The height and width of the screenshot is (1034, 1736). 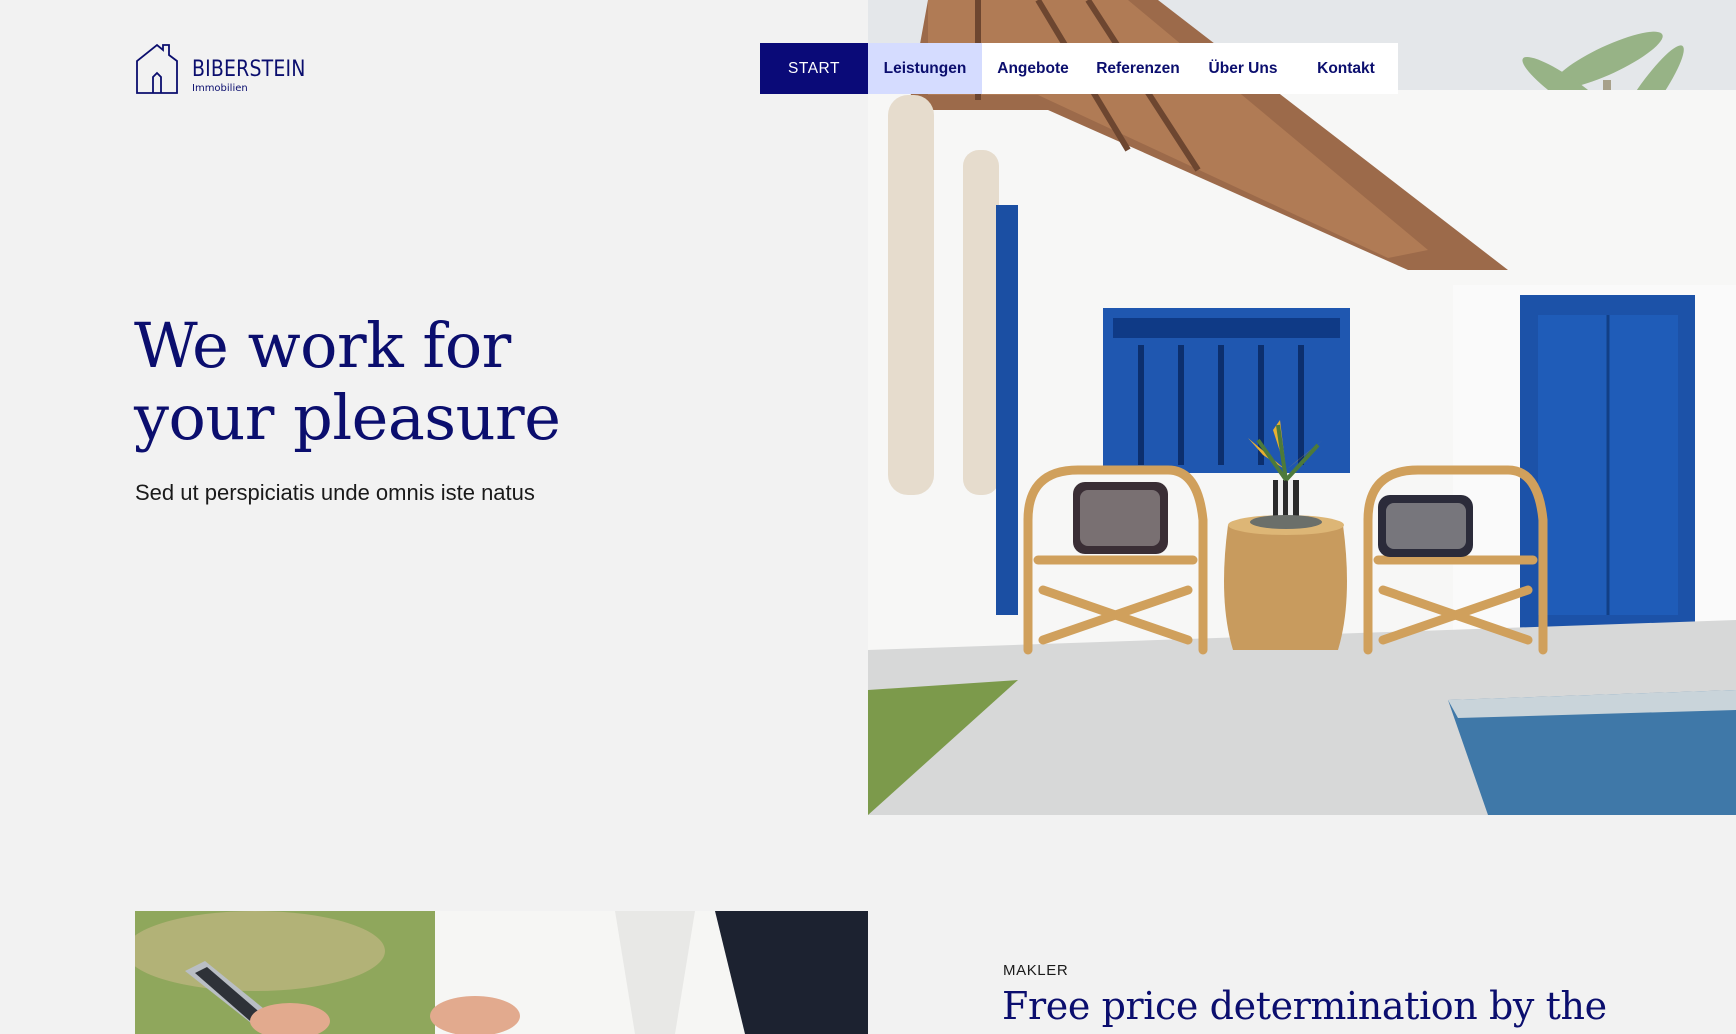 What do you see at coordinates (925, 68) in the screenshot?
I see `nav-item-leistungen: Leistungen` at bounding box center [925, 68].